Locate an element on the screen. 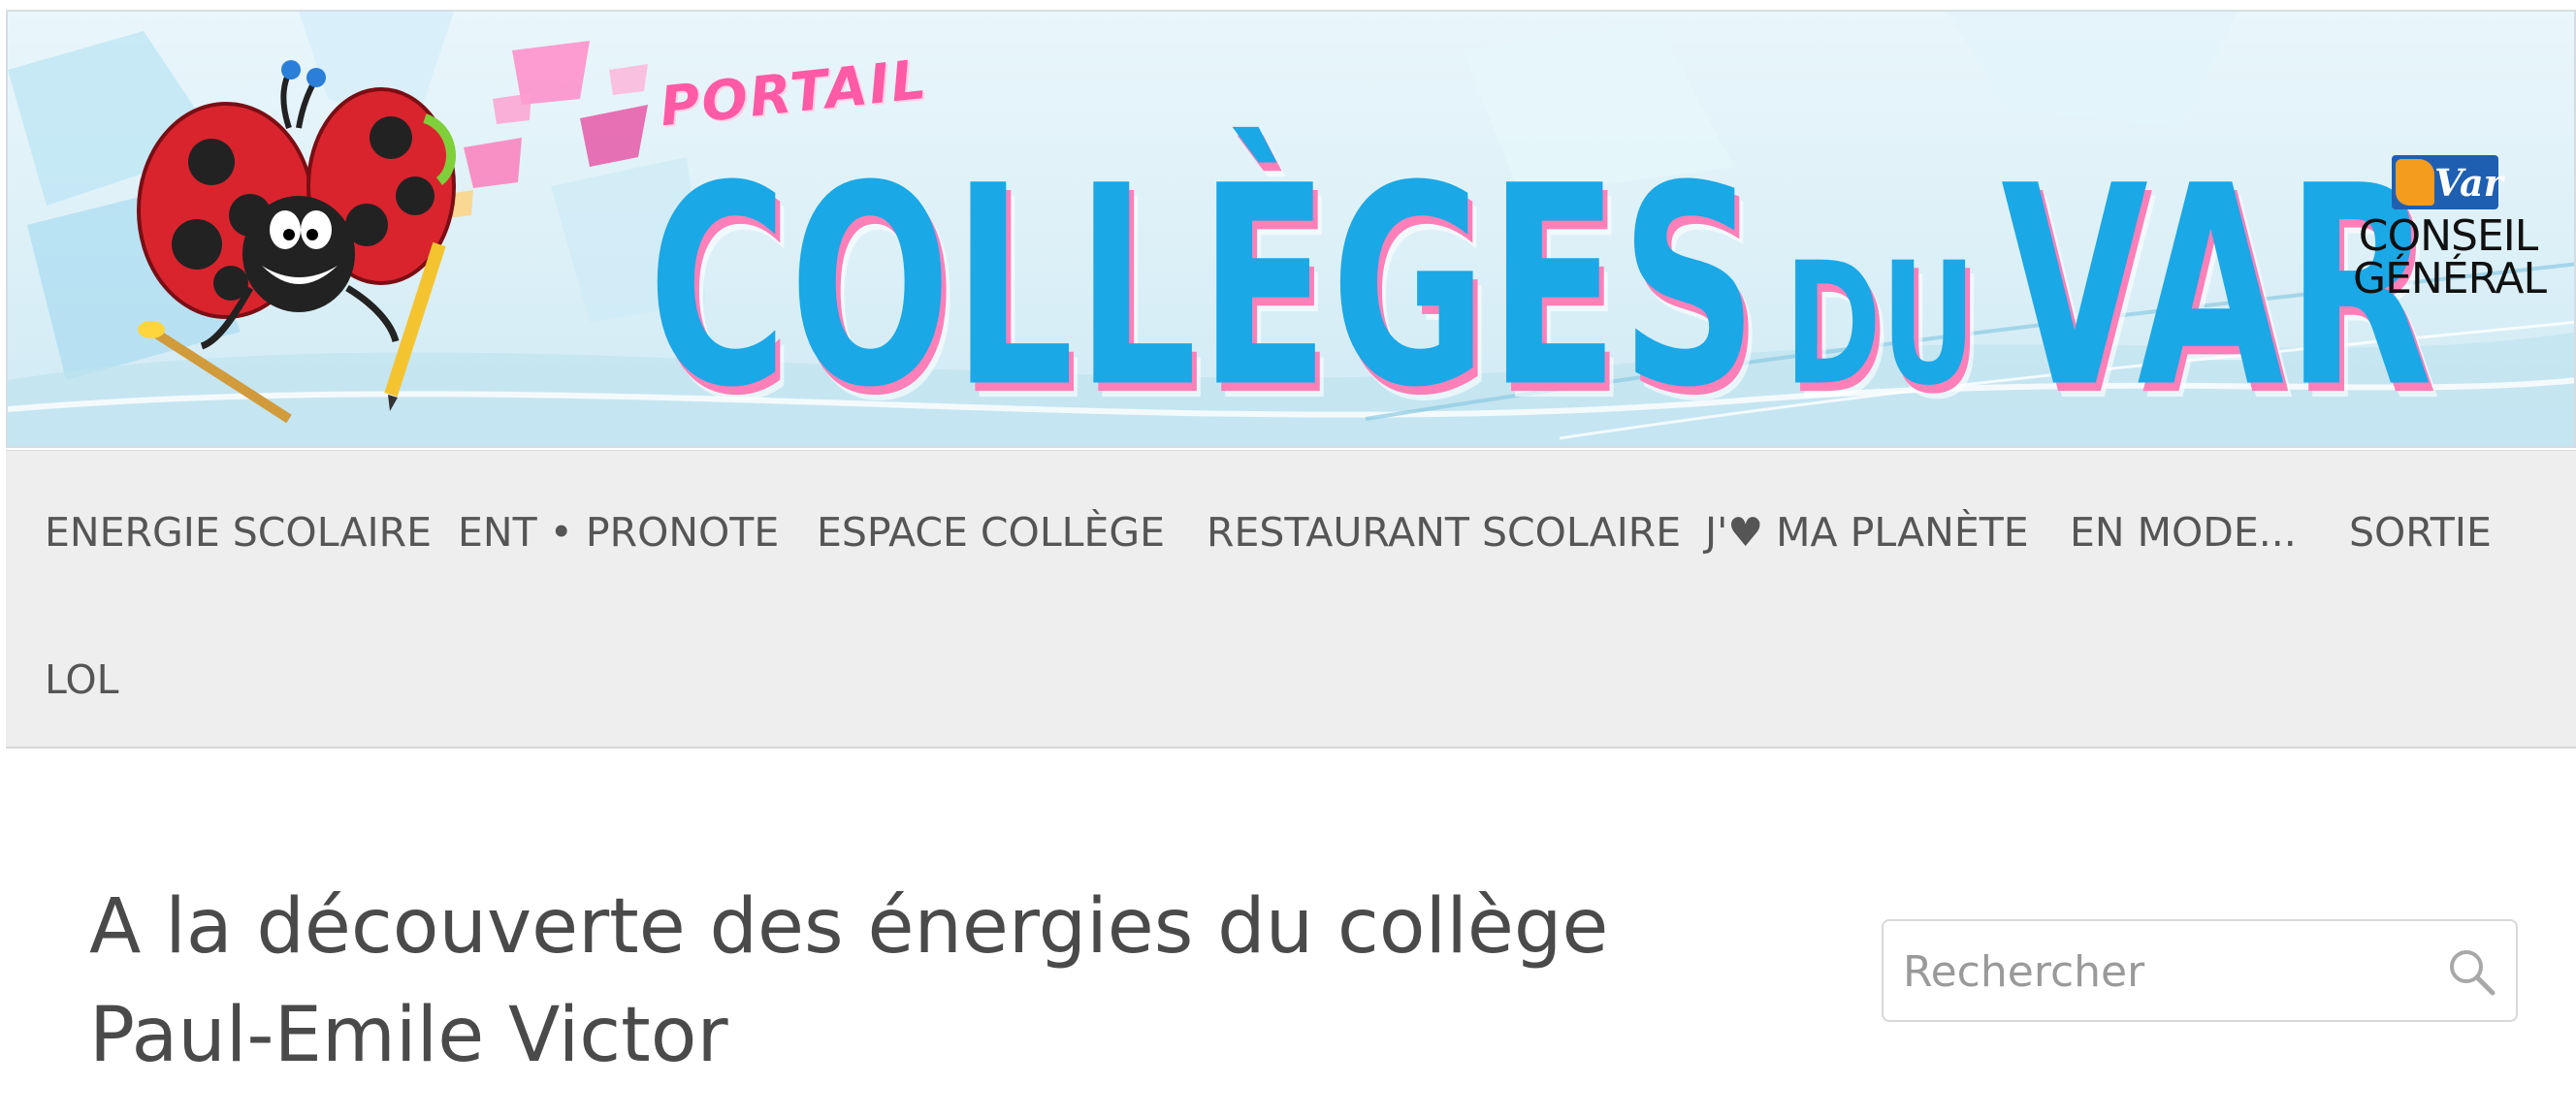 The image size is (2576, 1117). nav-item-ma-planete: J'♥ MA PLANÈTE is located at coordinates (1867, 533).